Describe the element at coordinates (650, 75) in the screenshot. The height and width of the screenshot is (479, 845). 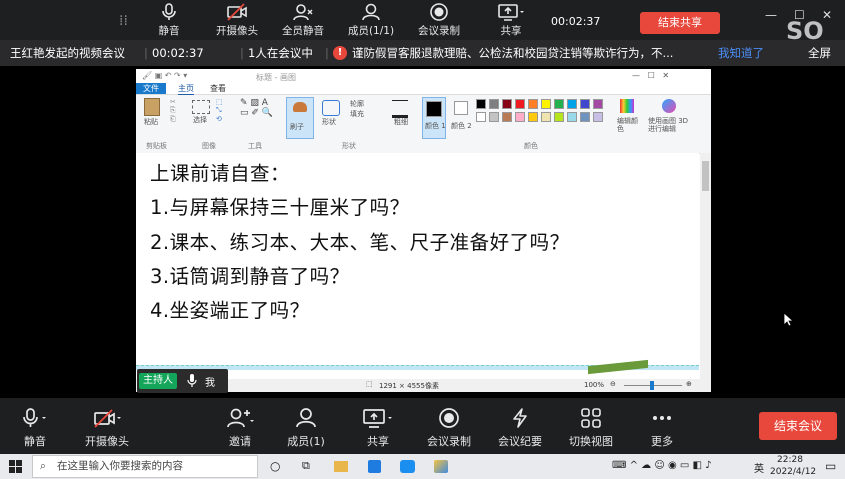
I see `paint-window-controls: — ☐ ✕` at that location.